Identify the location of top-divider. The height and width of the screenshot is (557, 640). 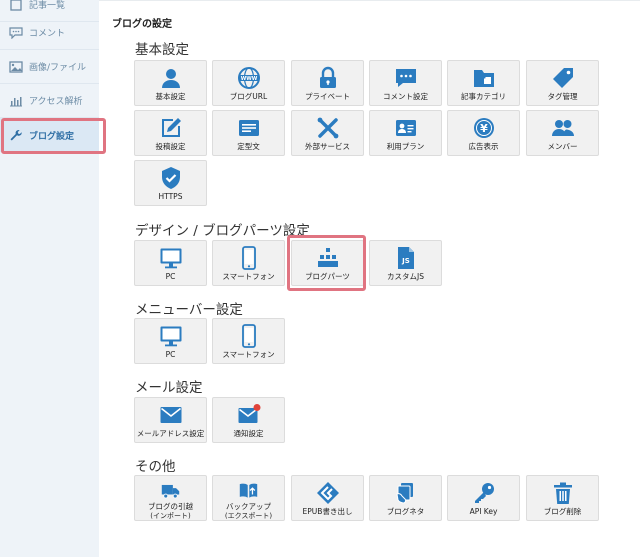
(369, 0).